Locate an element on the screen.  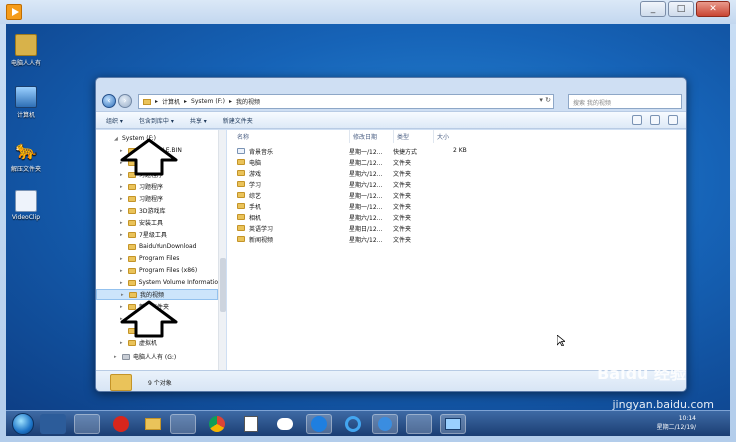
back-button: ‹ is located at coordinates (109, 101).